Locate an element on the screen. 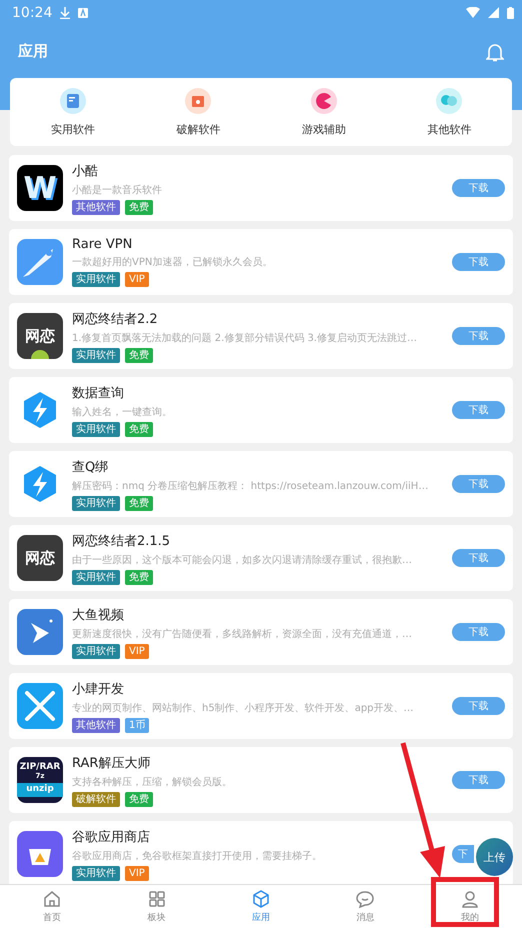 This screenshot has height=928, width=522. app-name: 大鱼视频 is located at coordinates (98, 615).